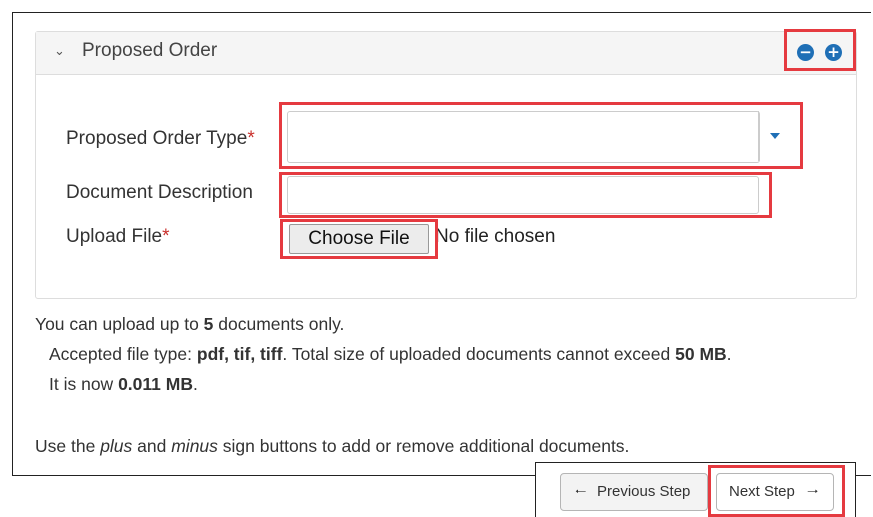 The height and width of the screenshot is (517, 873). What do you see at coordinates (150, 50) in the screenshot?
I see `panel-title: Proposed Order` at bounding box center [150, 50].